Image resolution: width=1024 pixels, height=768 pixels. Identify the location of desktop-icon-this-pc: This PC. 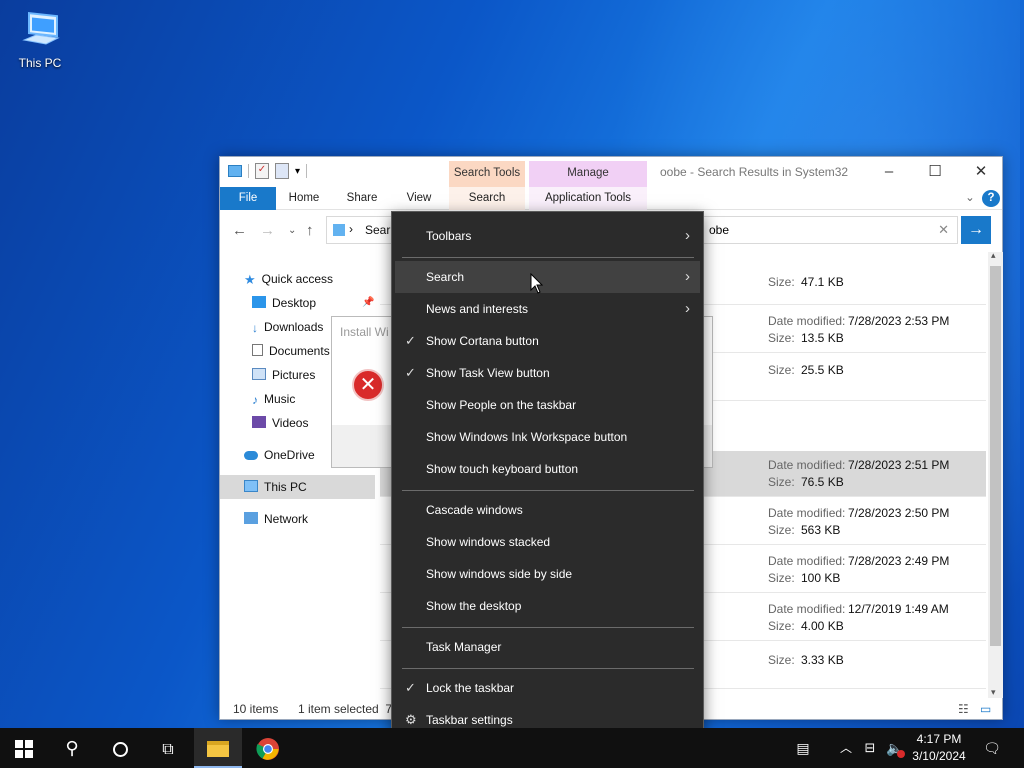
(40, 39).